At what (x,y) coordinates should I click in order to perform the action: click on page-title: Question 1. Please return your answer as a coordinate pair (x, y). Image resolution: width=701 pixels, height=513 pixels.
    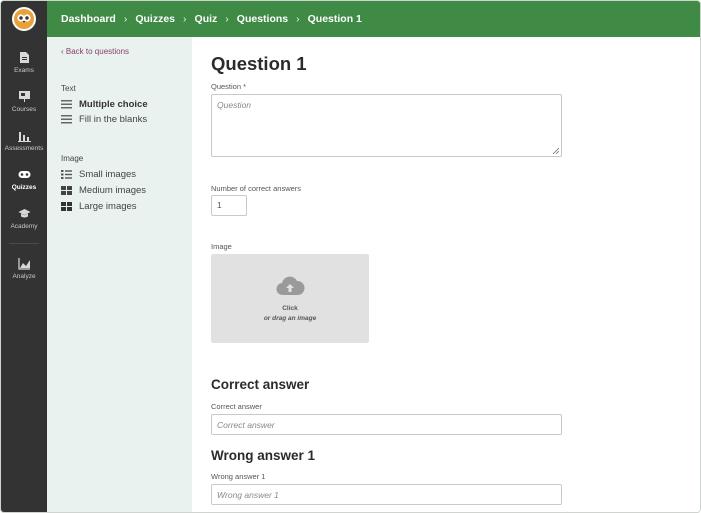
    Looking at the image, I should click on (259, 63).